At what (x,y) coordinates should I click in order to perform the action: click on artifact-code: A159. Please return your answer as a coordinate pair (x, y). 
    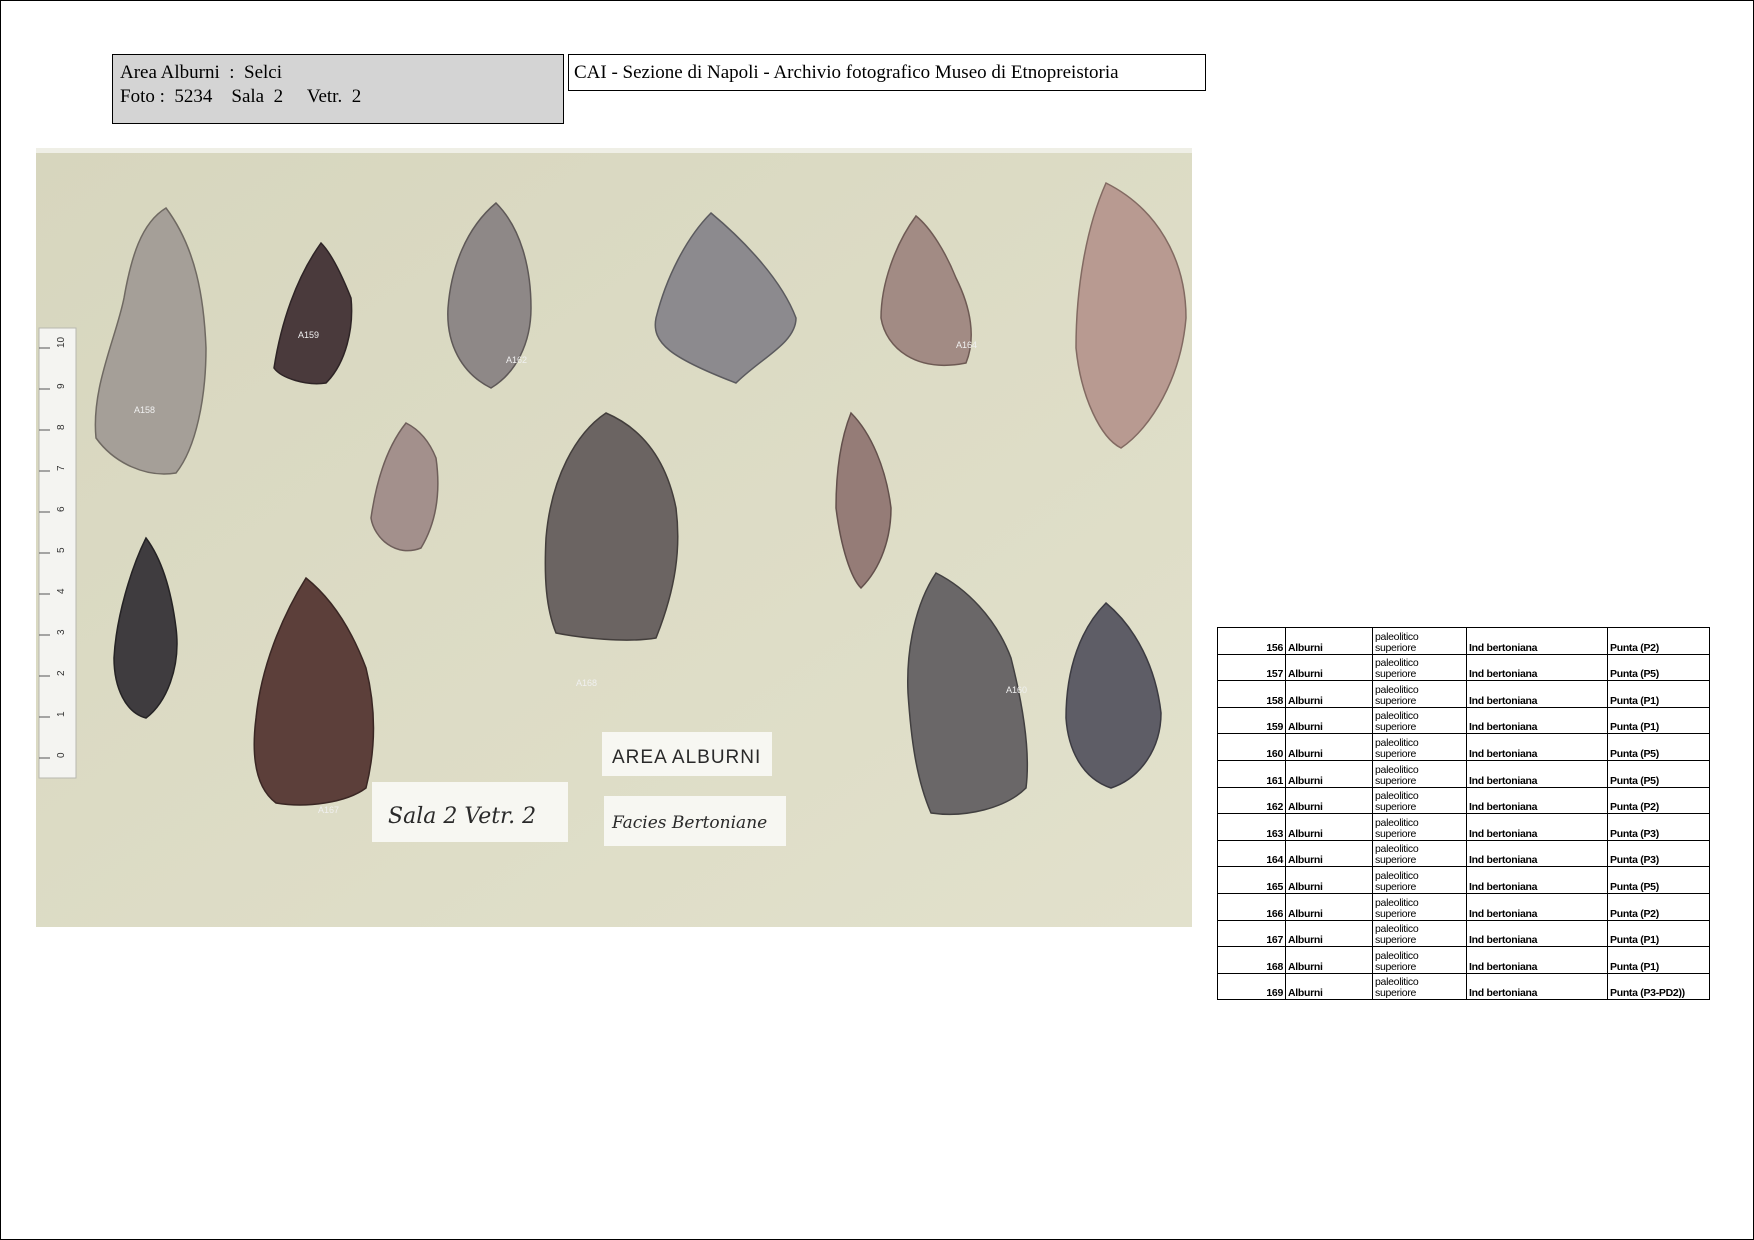
    Looking at the image, I should click on (308, 335).